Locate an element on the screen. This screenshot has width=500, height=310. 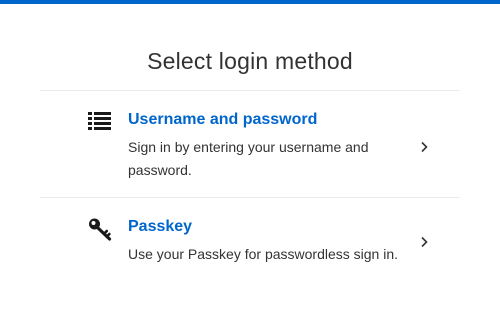
login-method-title: Username and password is located at coordinates (223, 119).